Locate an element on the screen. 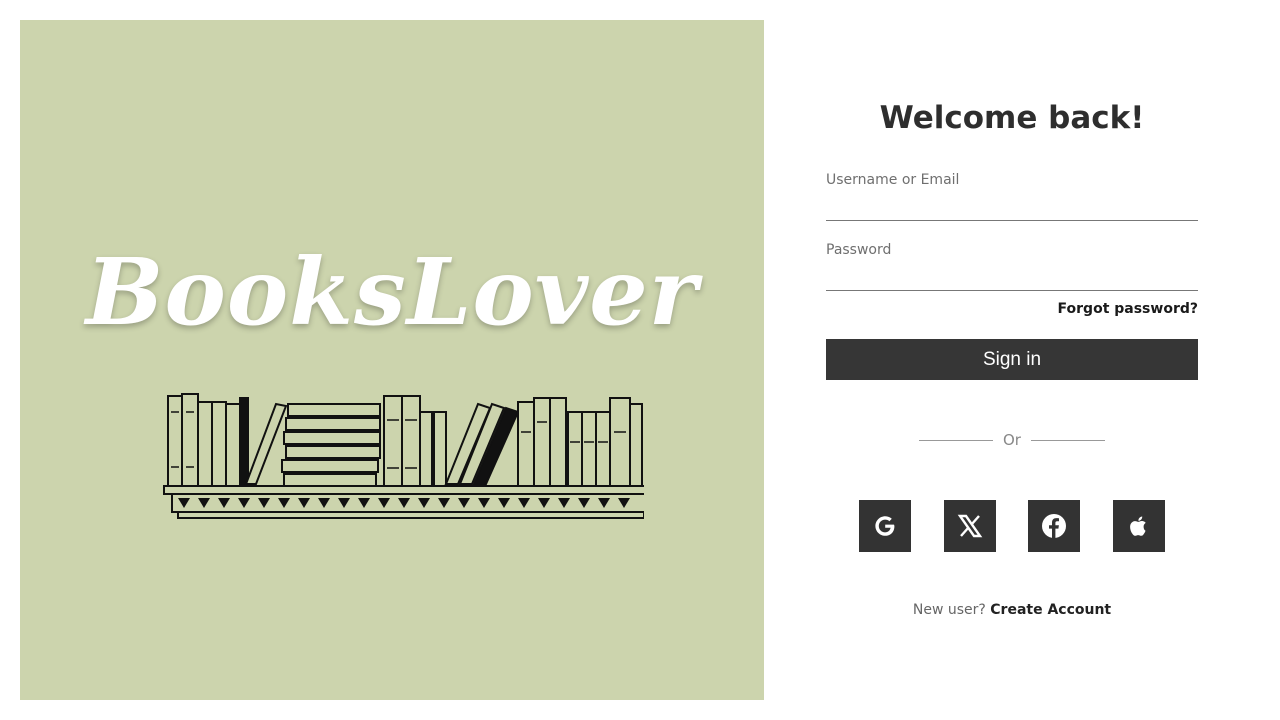 This screenshot has width=1280, height=720. divider-text: Or is located at coordinates (1012, 440).